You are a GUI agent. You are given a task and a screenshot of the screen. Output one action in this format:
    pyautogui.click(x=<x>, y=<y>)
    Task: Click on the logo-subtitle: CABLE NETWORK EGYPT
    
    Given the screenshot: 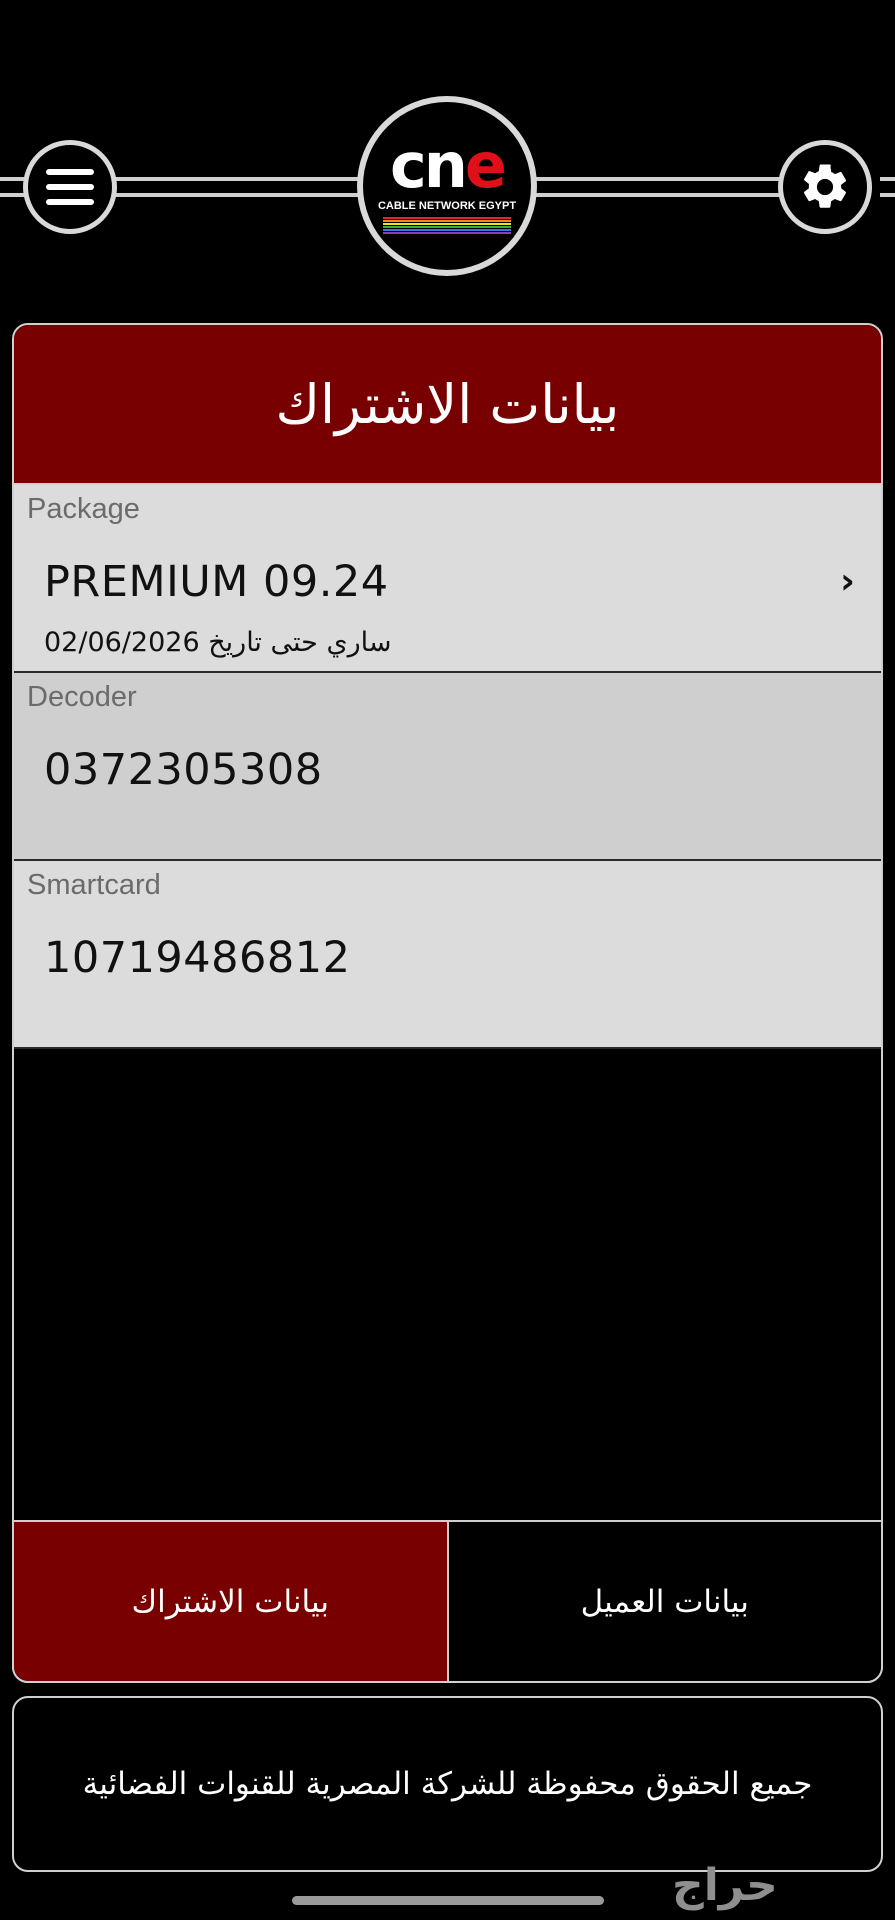 What is the action you would take?
    pyautogui.click(x=447, y=206)
    